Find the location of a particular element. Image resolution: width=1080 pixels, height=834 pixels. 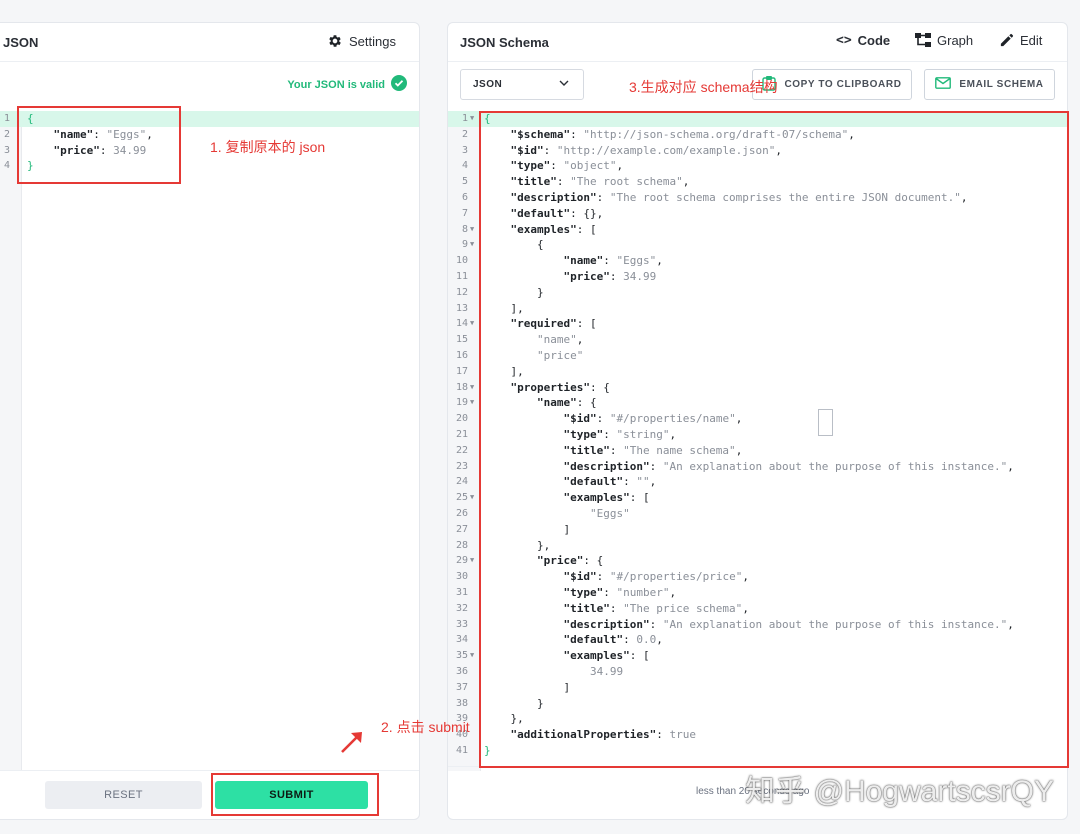

input-highlight-box is located at coordinates (99, 145).